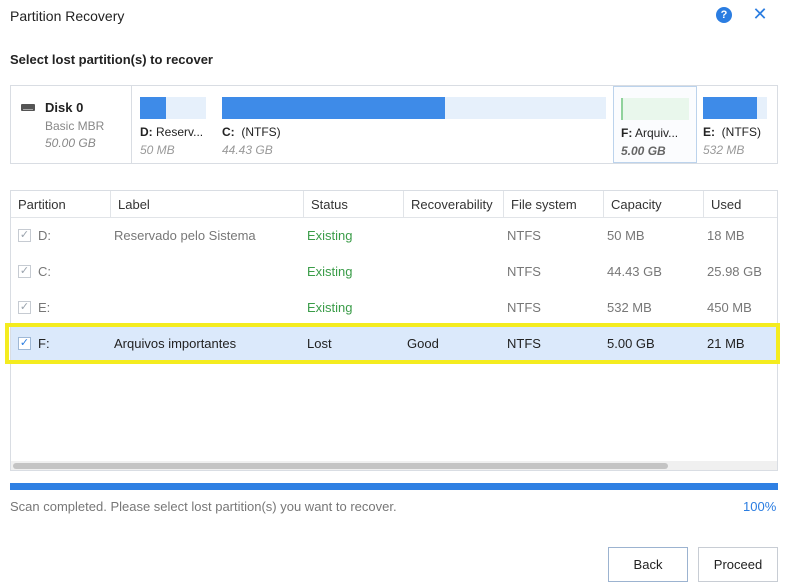  I want to click on partition-size: 50 MB, so click(157, 150).